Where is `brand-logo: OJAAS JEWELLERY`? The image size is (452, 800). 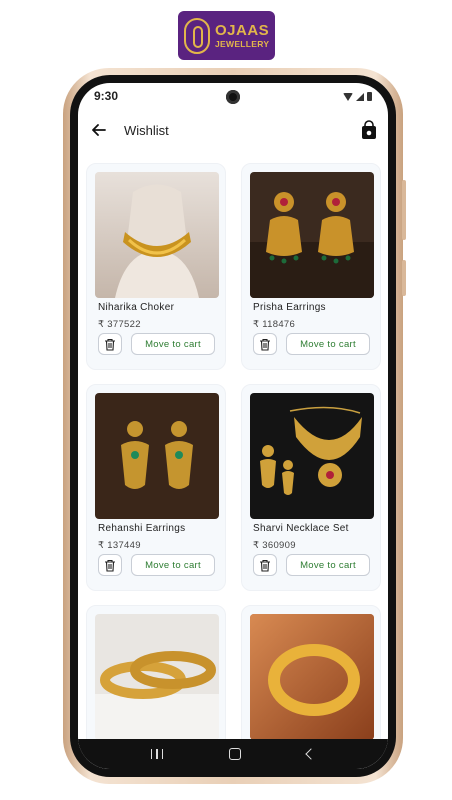
brand-logo: OJAAS JEWELLERY is located at coordinates (226, 35).